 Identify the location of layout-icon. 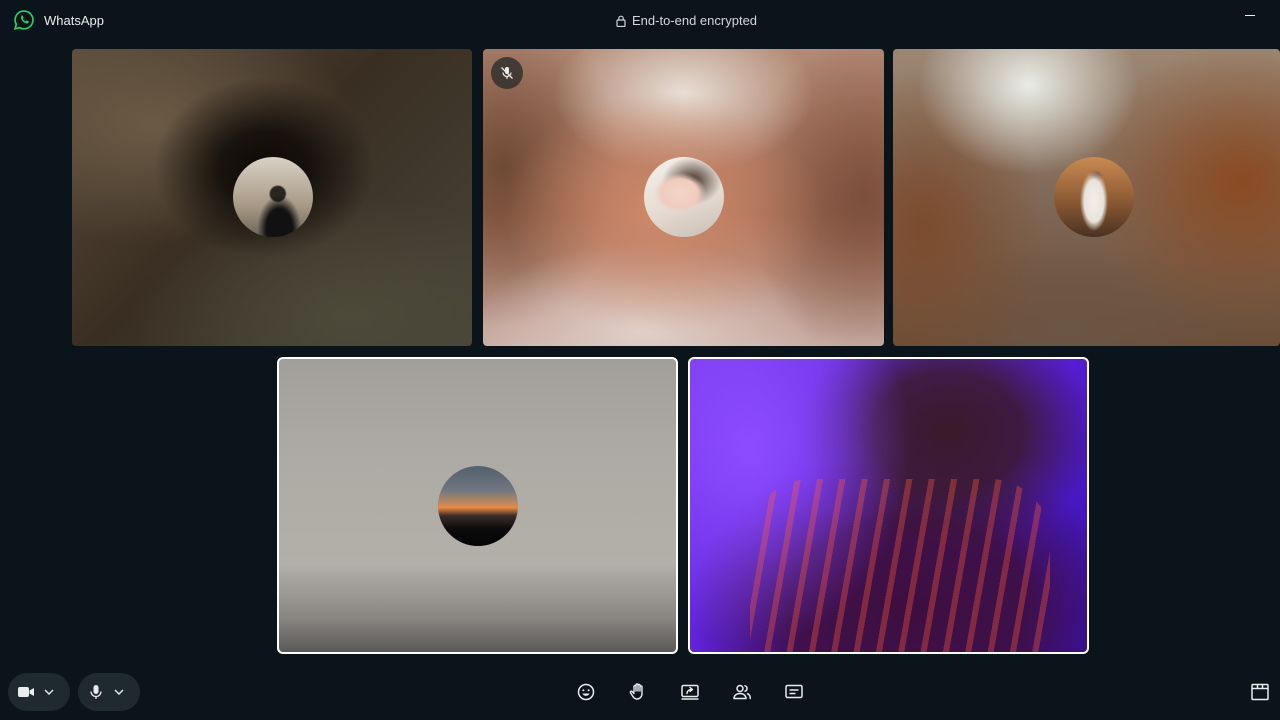
(1260, 692).